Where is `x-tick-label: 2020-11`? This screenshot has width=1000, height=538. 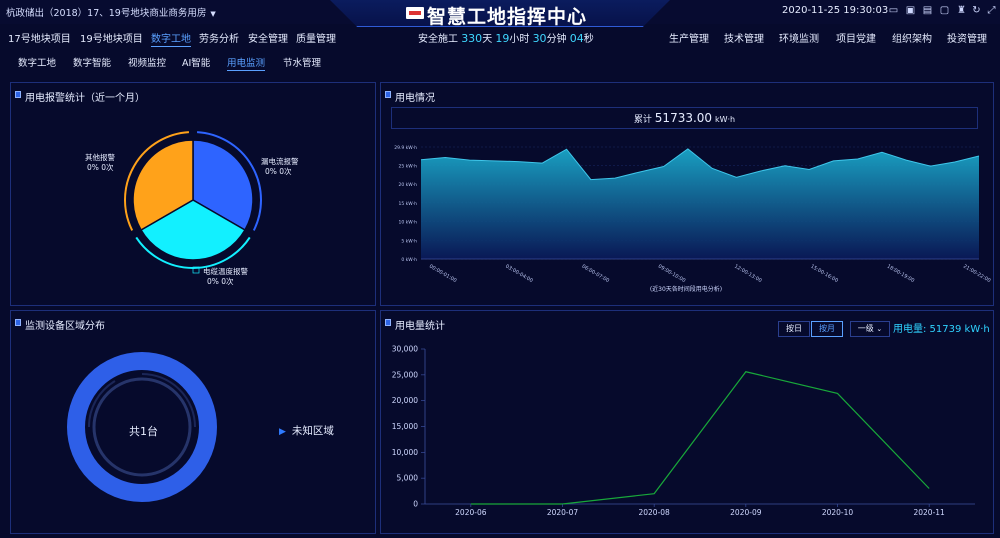
x-tick-label: 2020-11 is located at coordinates (929, 512).